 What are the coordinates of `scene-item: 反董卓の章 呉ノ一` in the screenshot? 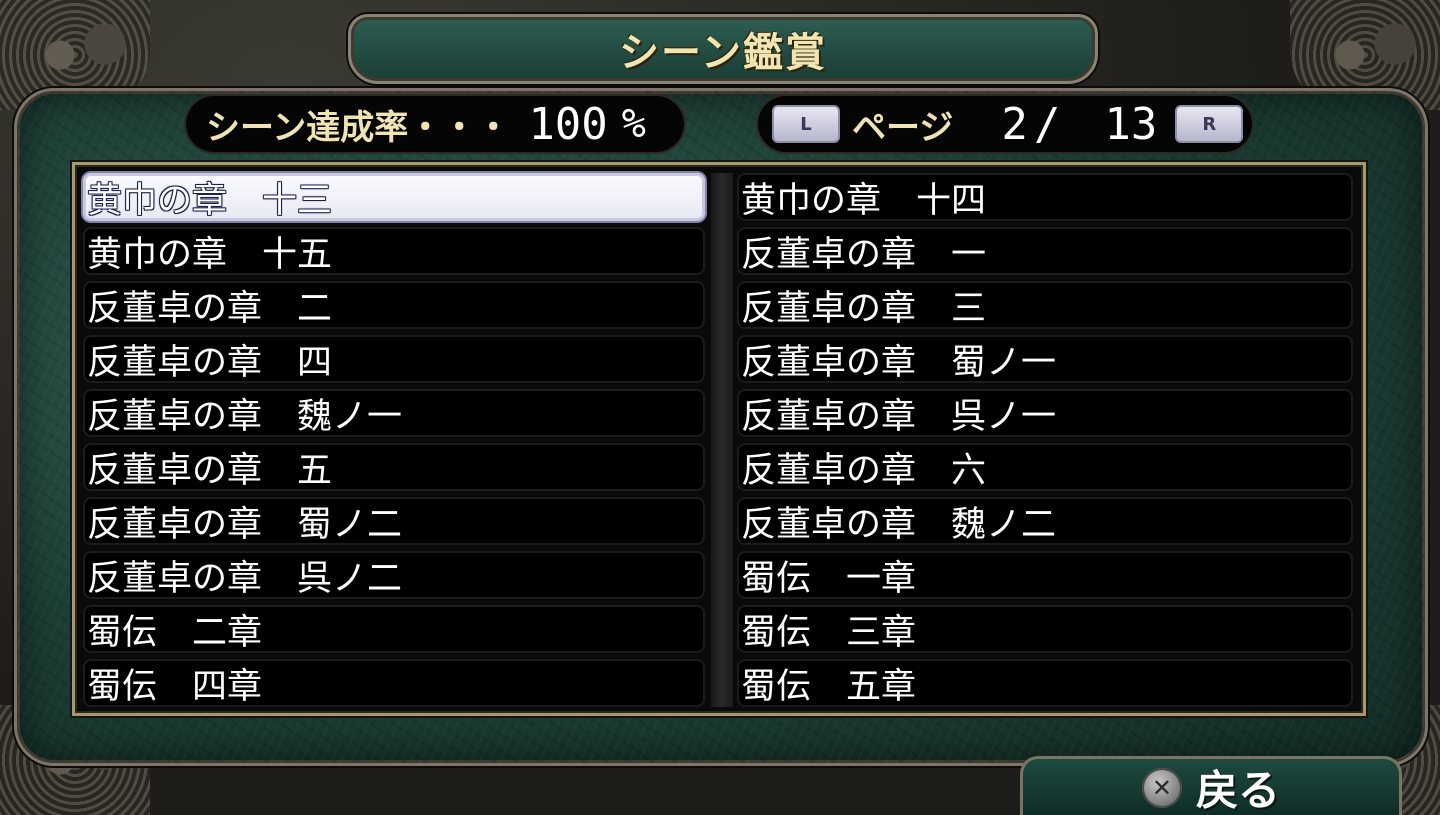 It's located at (1045, 413).